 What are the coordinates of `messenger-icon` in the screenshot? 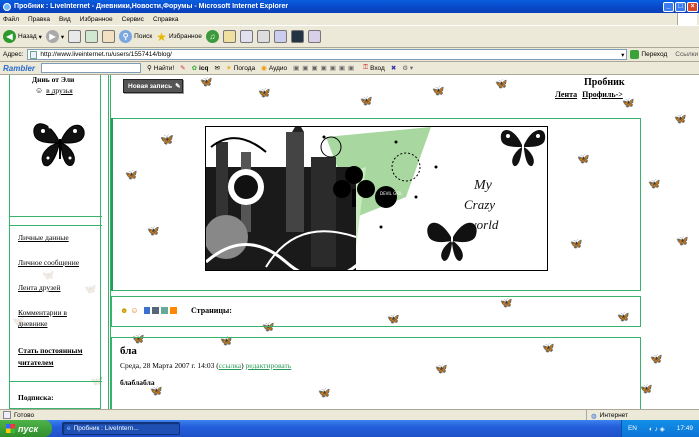 It's located at (297, 36).